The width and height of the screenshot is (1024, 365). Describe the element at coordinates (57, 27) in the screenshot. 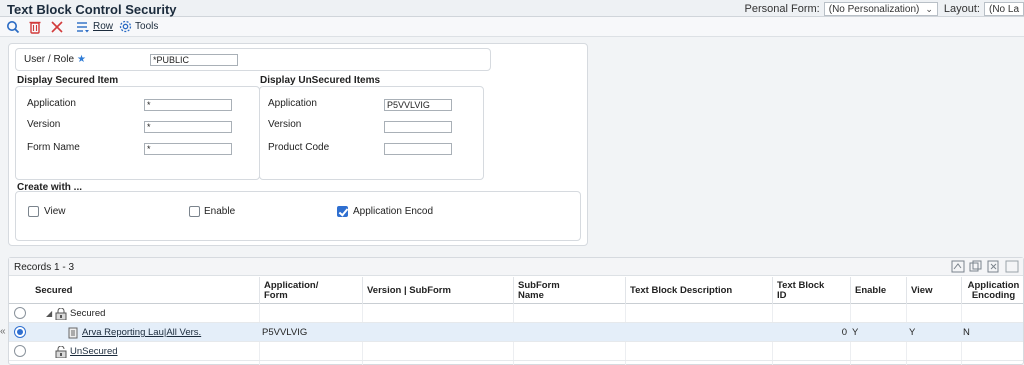

I see `close-icon` at that location.